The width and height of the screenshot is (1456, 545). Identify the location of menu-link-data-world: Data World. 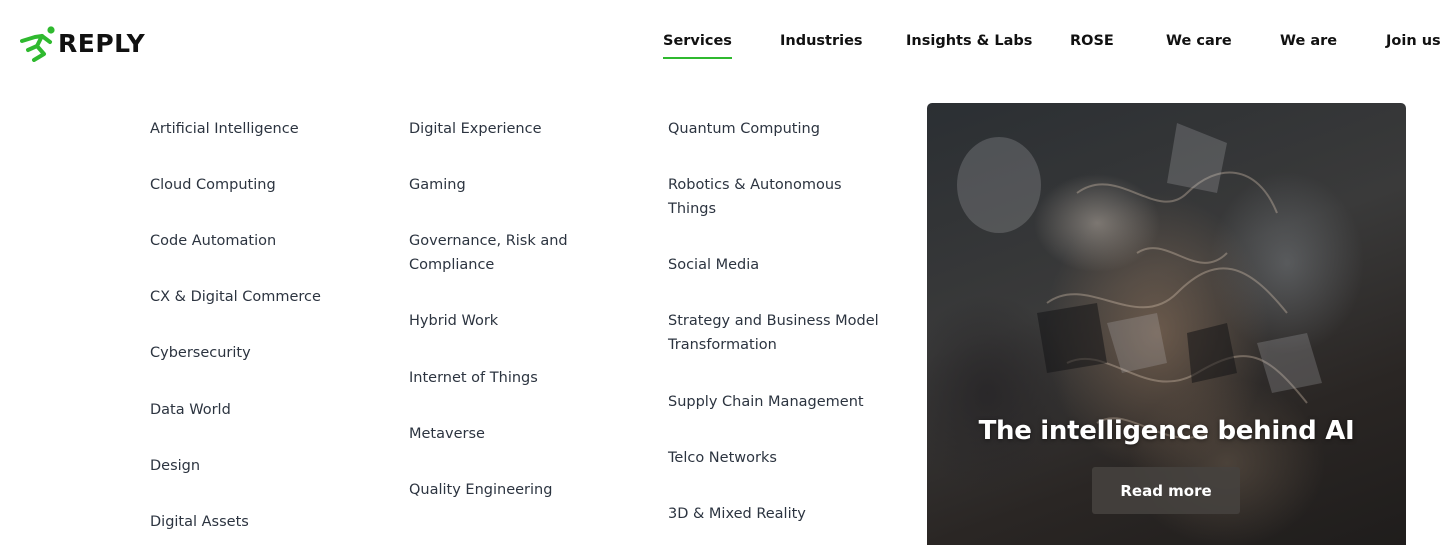
(190, 410).